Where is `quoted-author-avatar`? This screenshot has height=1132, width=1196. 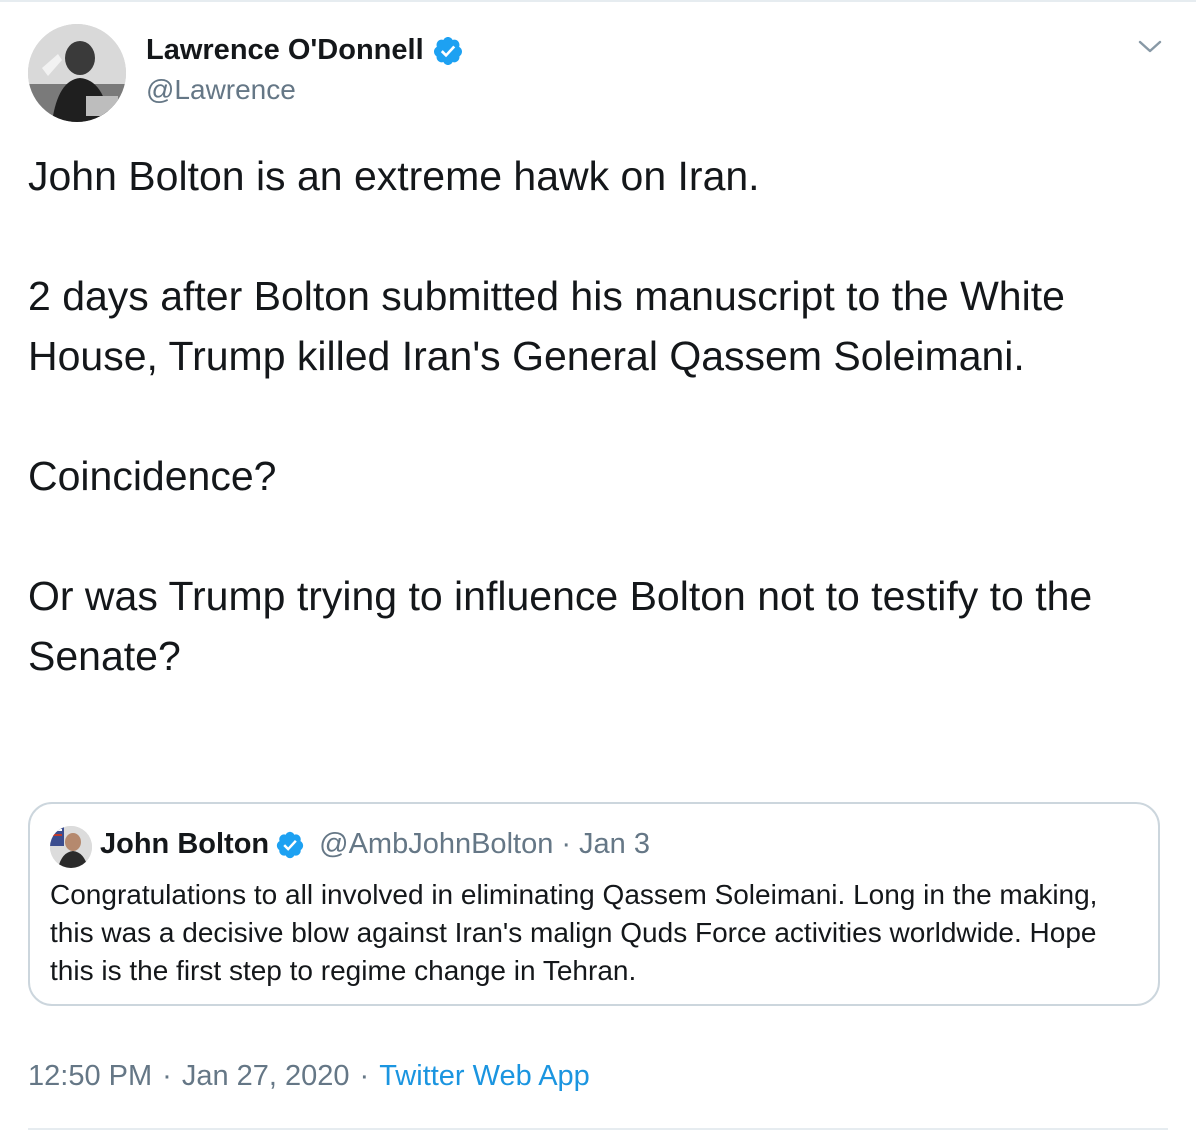 quoted-author-avatar is located at coordinates (71, 847).